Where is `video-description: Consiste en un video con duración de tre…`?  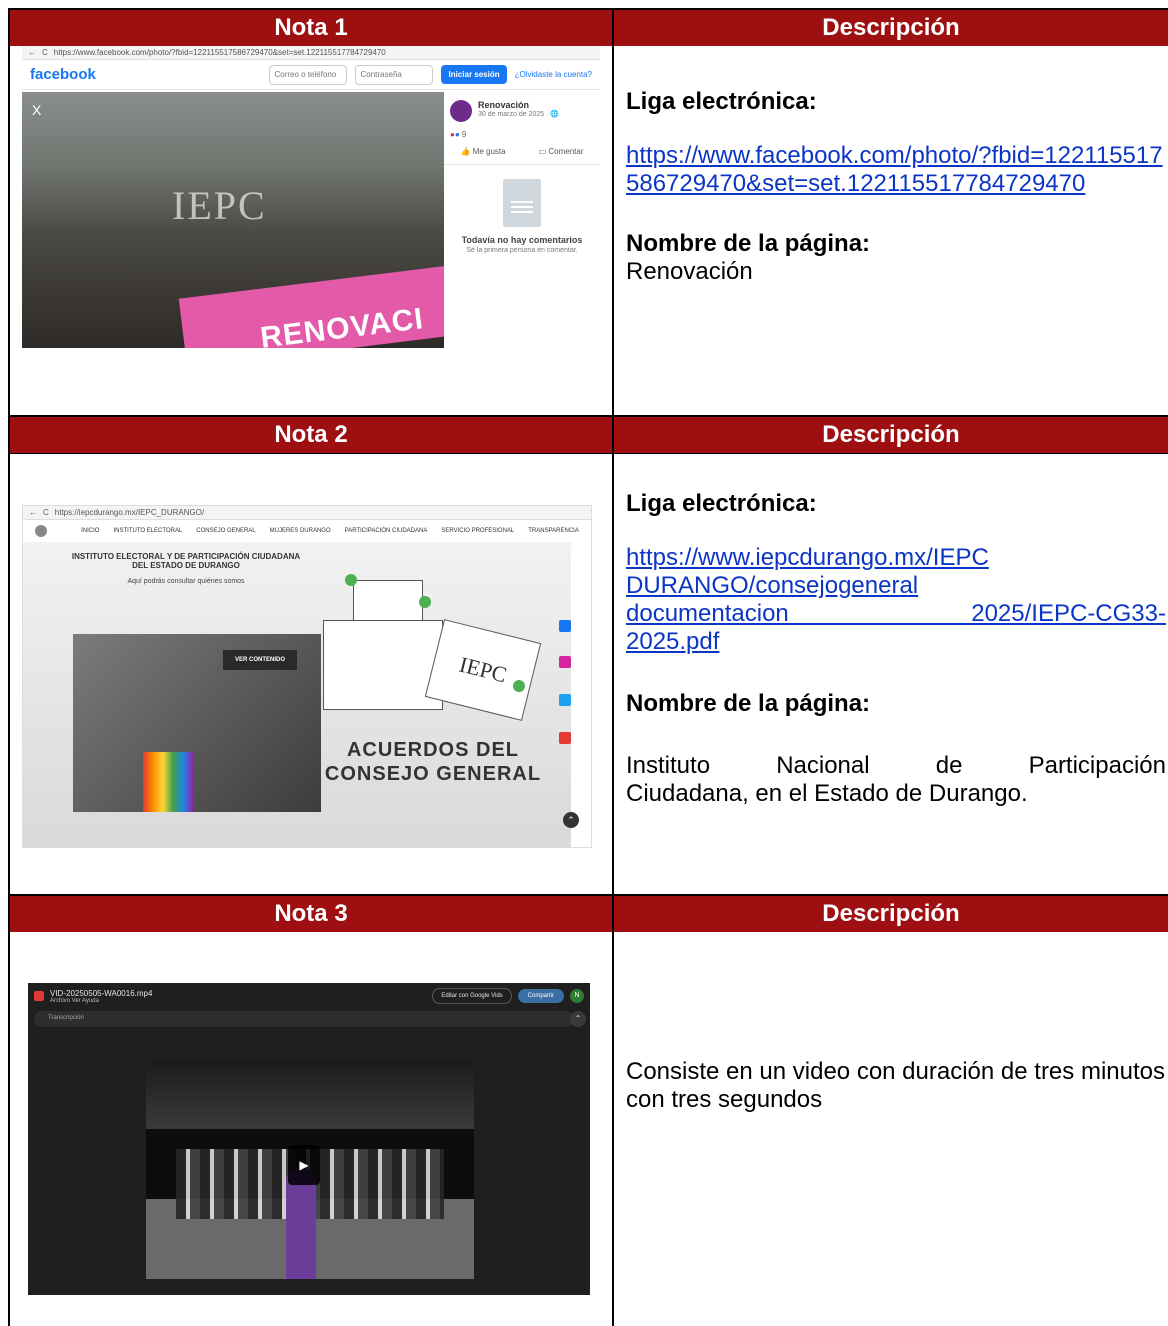
video-description: Consiste en un video con duración de tre… is located at coordinates (895, 1085).